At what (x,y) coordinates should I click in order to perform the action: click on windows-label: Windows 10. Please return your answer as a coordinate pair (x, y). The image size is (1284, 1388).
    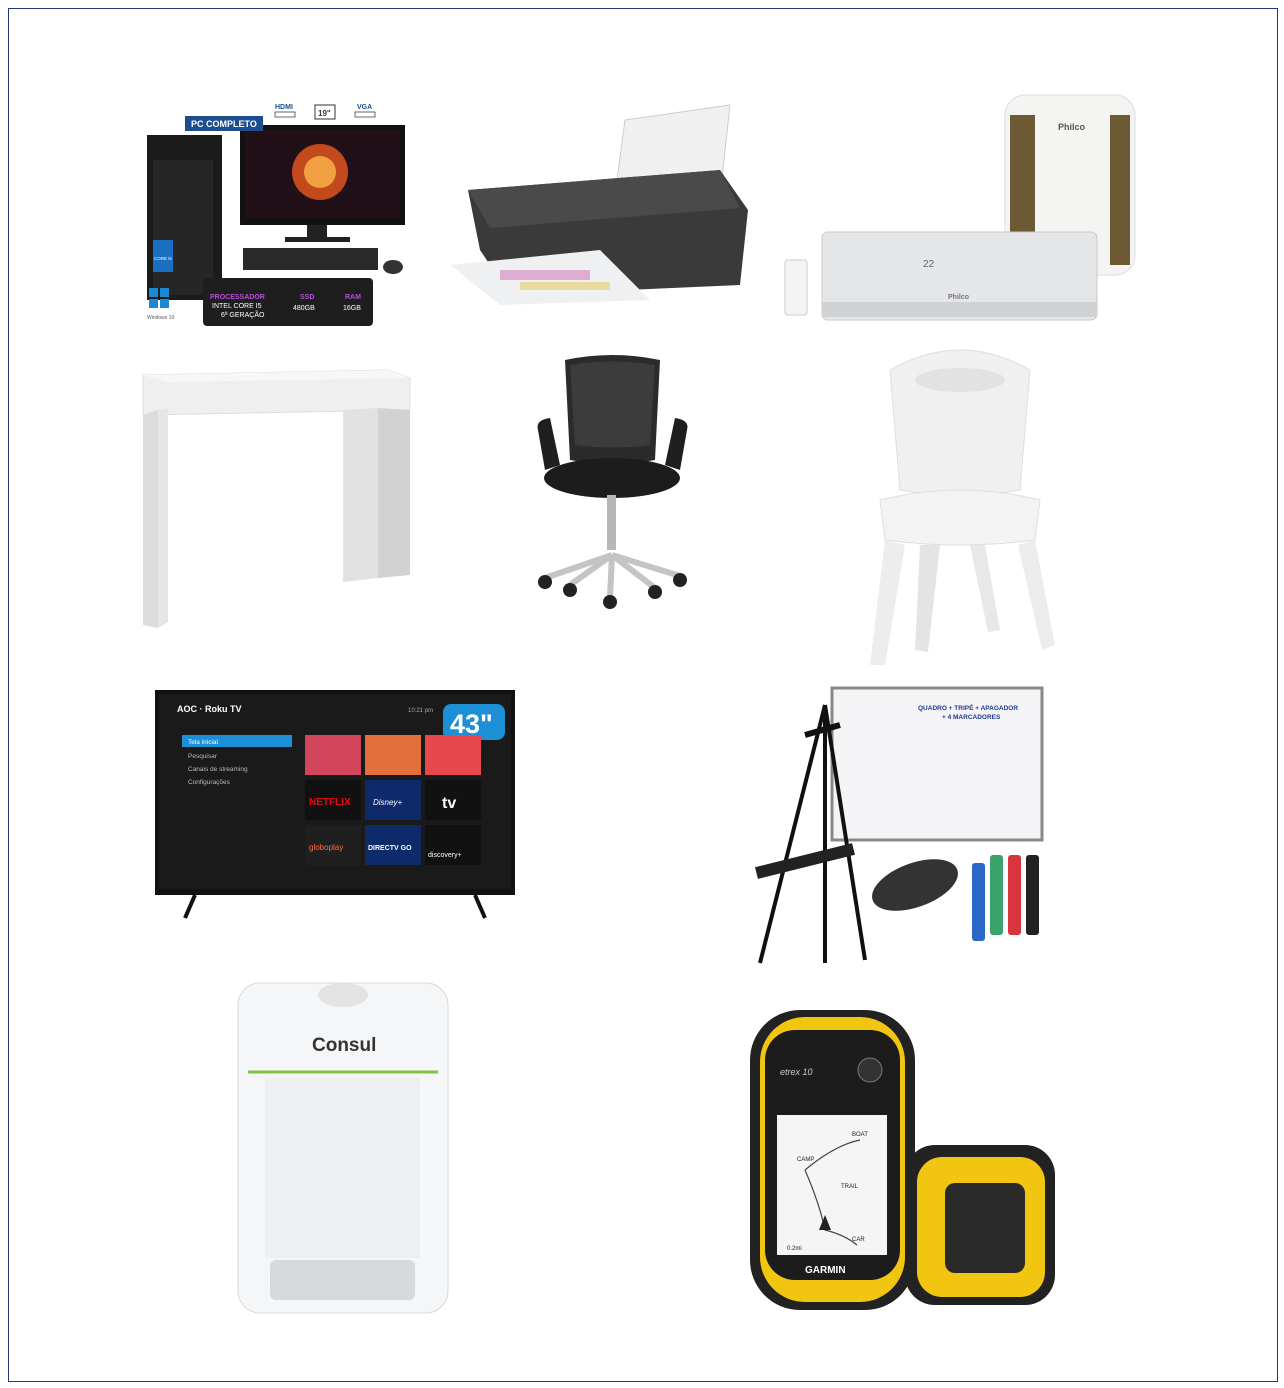
    Looking at the image, I should click on (160, 318).